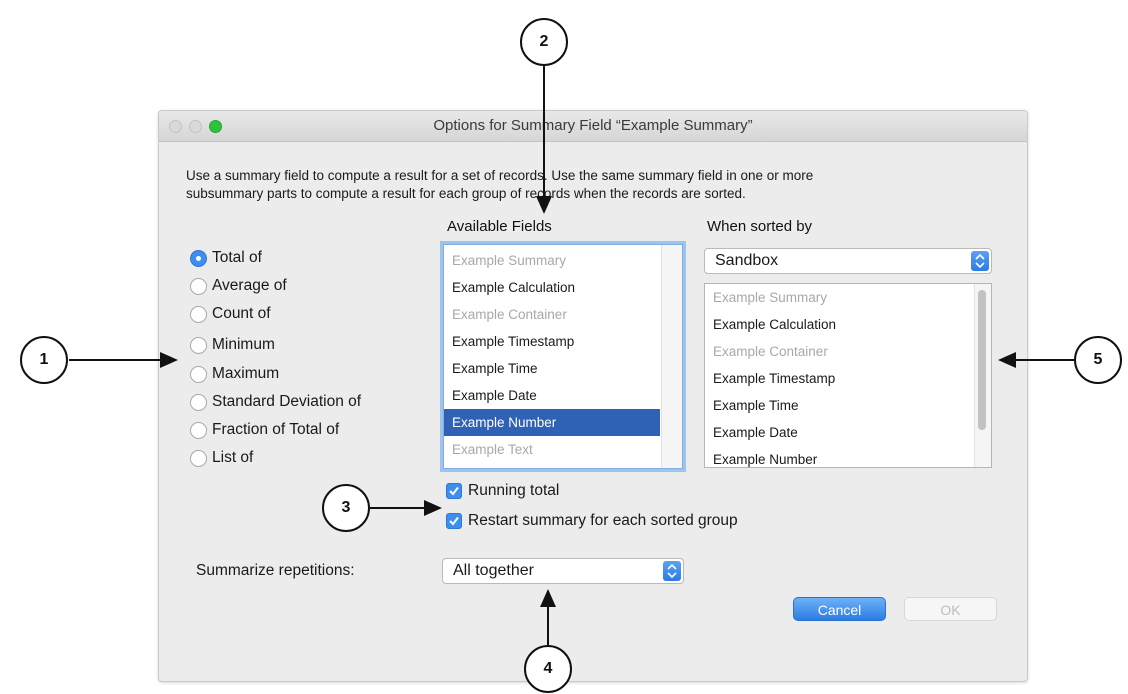 The height and width of the screenshot is (694, 1128). Describe the element at coordinates (1098, 360) in the screenshot. I see `callout-5: 5` at that location.